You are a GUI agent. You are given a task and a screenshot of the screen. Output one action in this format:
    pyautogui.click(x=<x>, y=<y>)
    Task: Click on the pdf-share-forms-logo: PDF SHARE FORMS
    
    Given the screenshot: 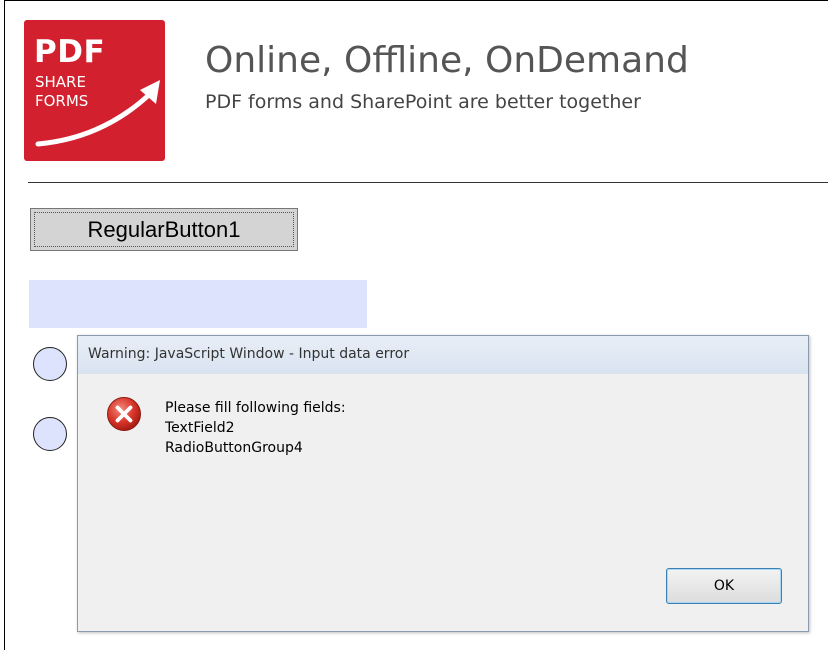 What is the action you would take?
    pyautogui.click(x=94, y=90)
    